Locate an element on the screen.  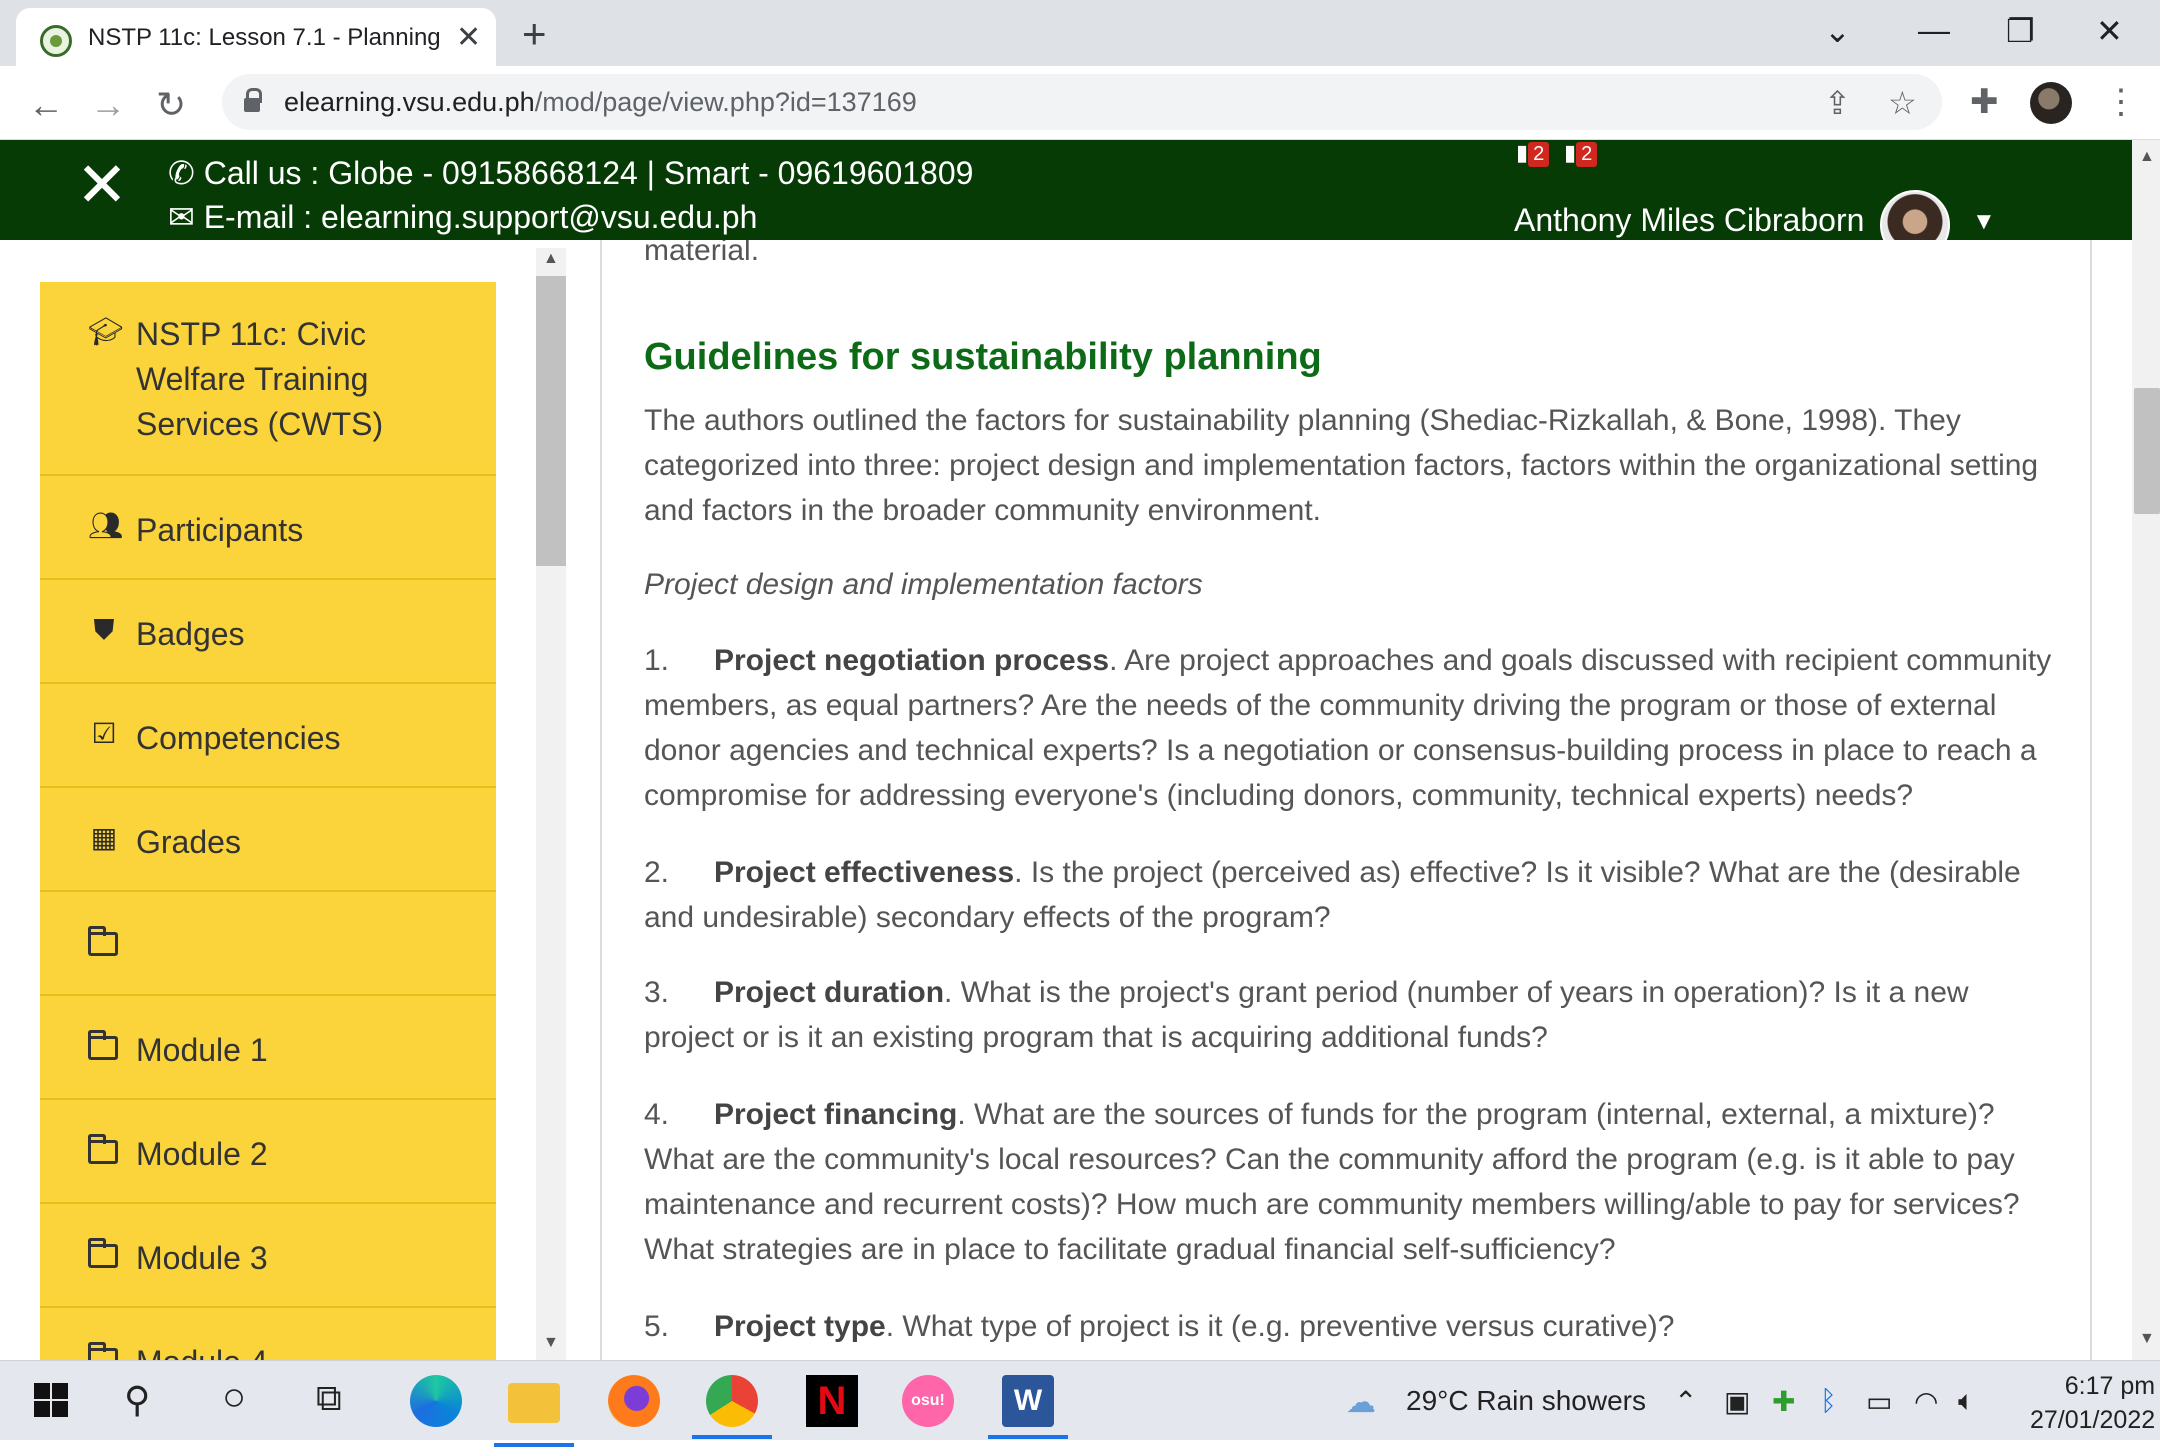
sidebar-item-module-1: Module 1 is located at coordinates (268, 1048).